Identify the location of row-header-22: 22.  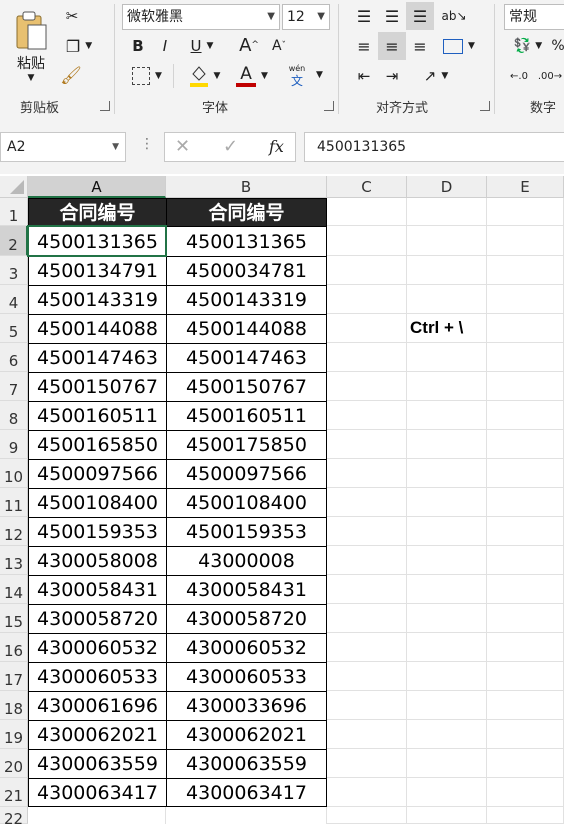
(14, 817).